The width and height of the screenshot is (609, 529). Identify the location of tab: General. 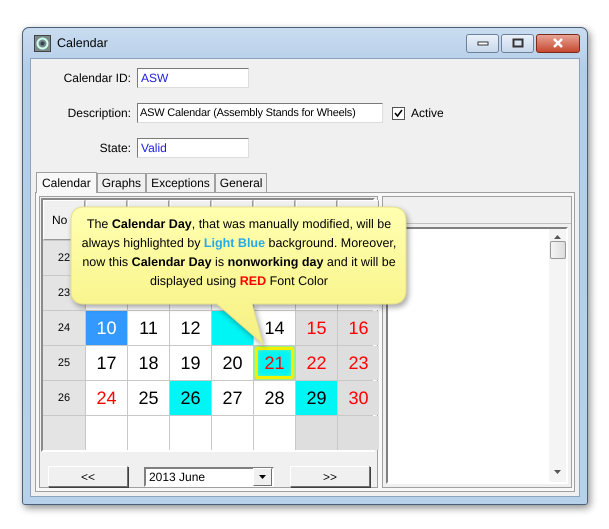
(241, 182).